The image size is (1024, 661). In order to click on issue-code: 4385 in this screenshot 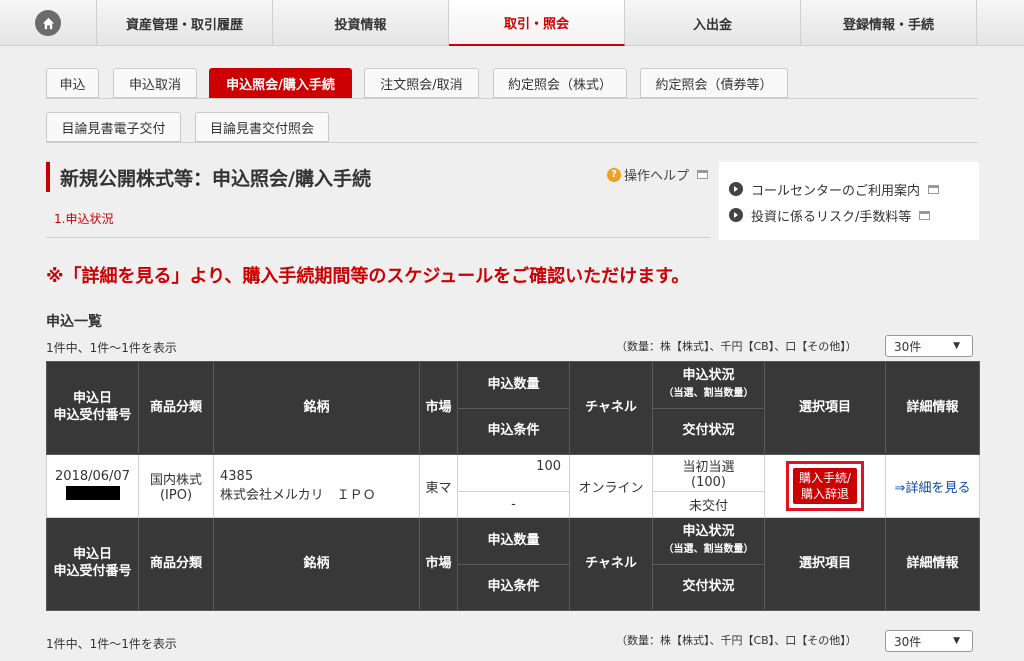, I will do `click(237, 476)`.